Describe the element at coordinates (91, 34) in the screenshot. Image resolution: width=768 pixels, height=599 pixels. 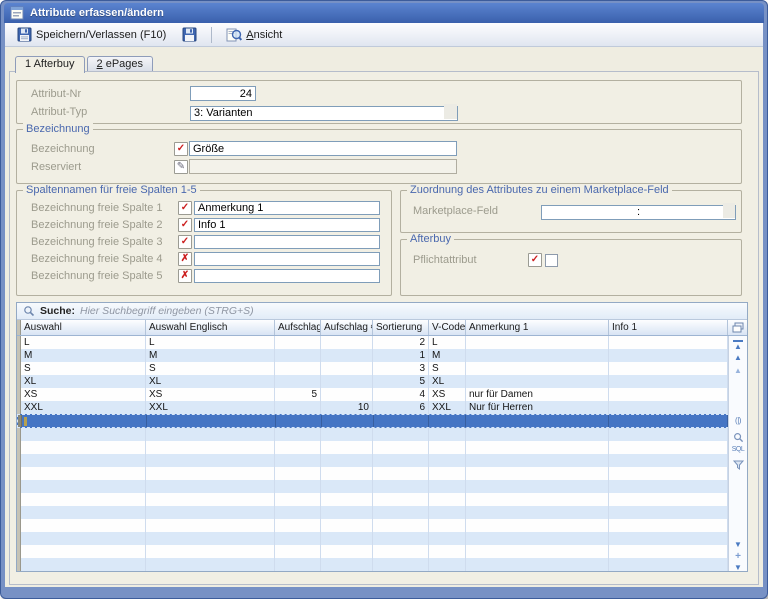
I see `save-exit-button: Speichern/Verlassen (F10)` at that location.